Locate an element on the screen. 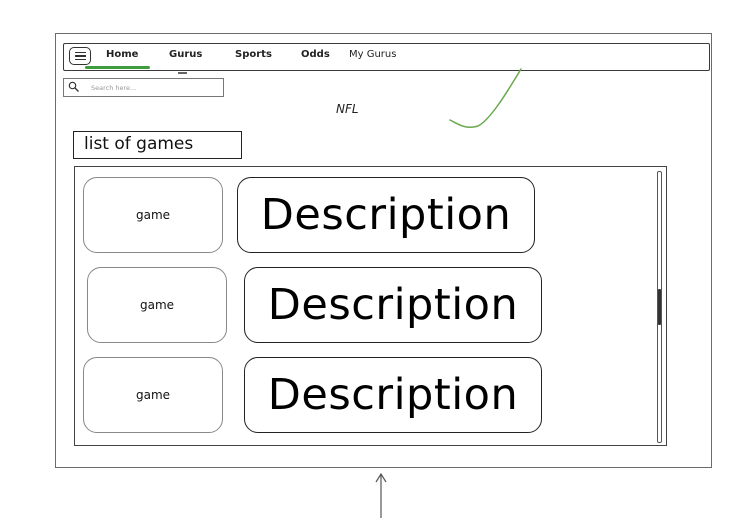 The width and height of the screenshot is (752, 518). nav-item-home: Home is located at coordinates (122, 54).